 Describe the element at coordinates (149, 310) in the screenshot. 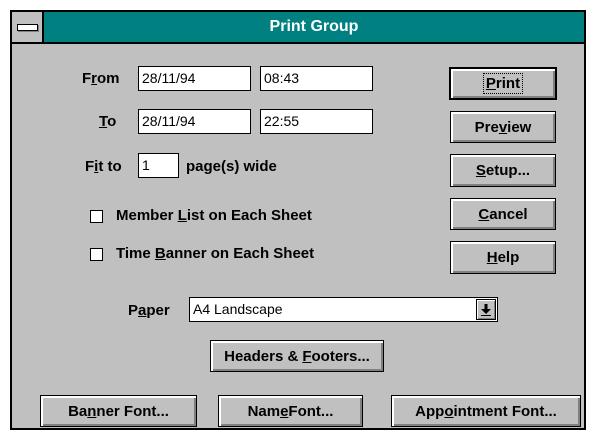

I see `paper-label: Paper` at that location.